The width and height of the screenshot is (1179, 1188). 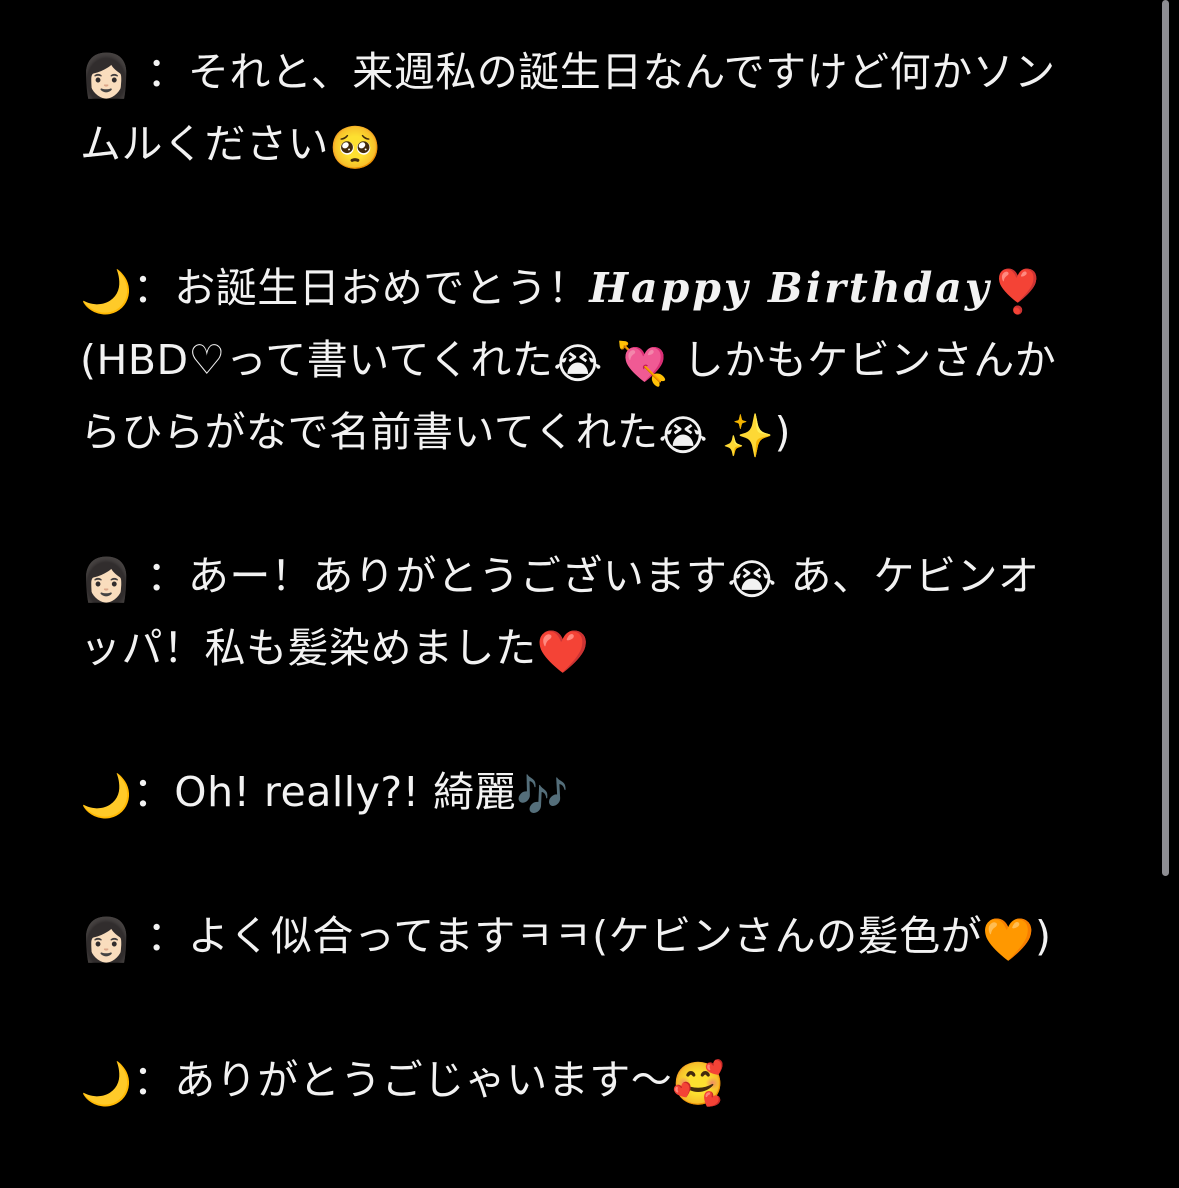 I want to click on message-1-text-cont: ムルください, so click(x=204, y=144).